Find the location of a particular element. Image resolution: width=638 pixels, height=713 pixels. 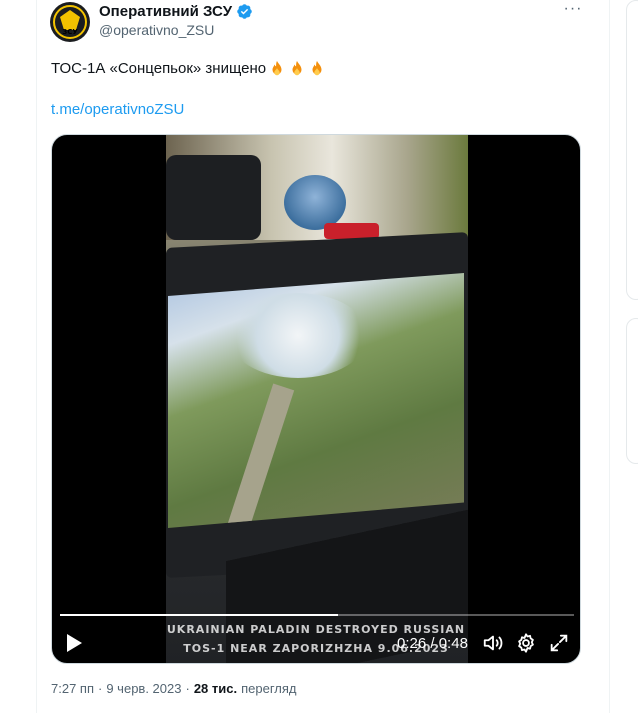

video-road is located at coordinates (259, 455).